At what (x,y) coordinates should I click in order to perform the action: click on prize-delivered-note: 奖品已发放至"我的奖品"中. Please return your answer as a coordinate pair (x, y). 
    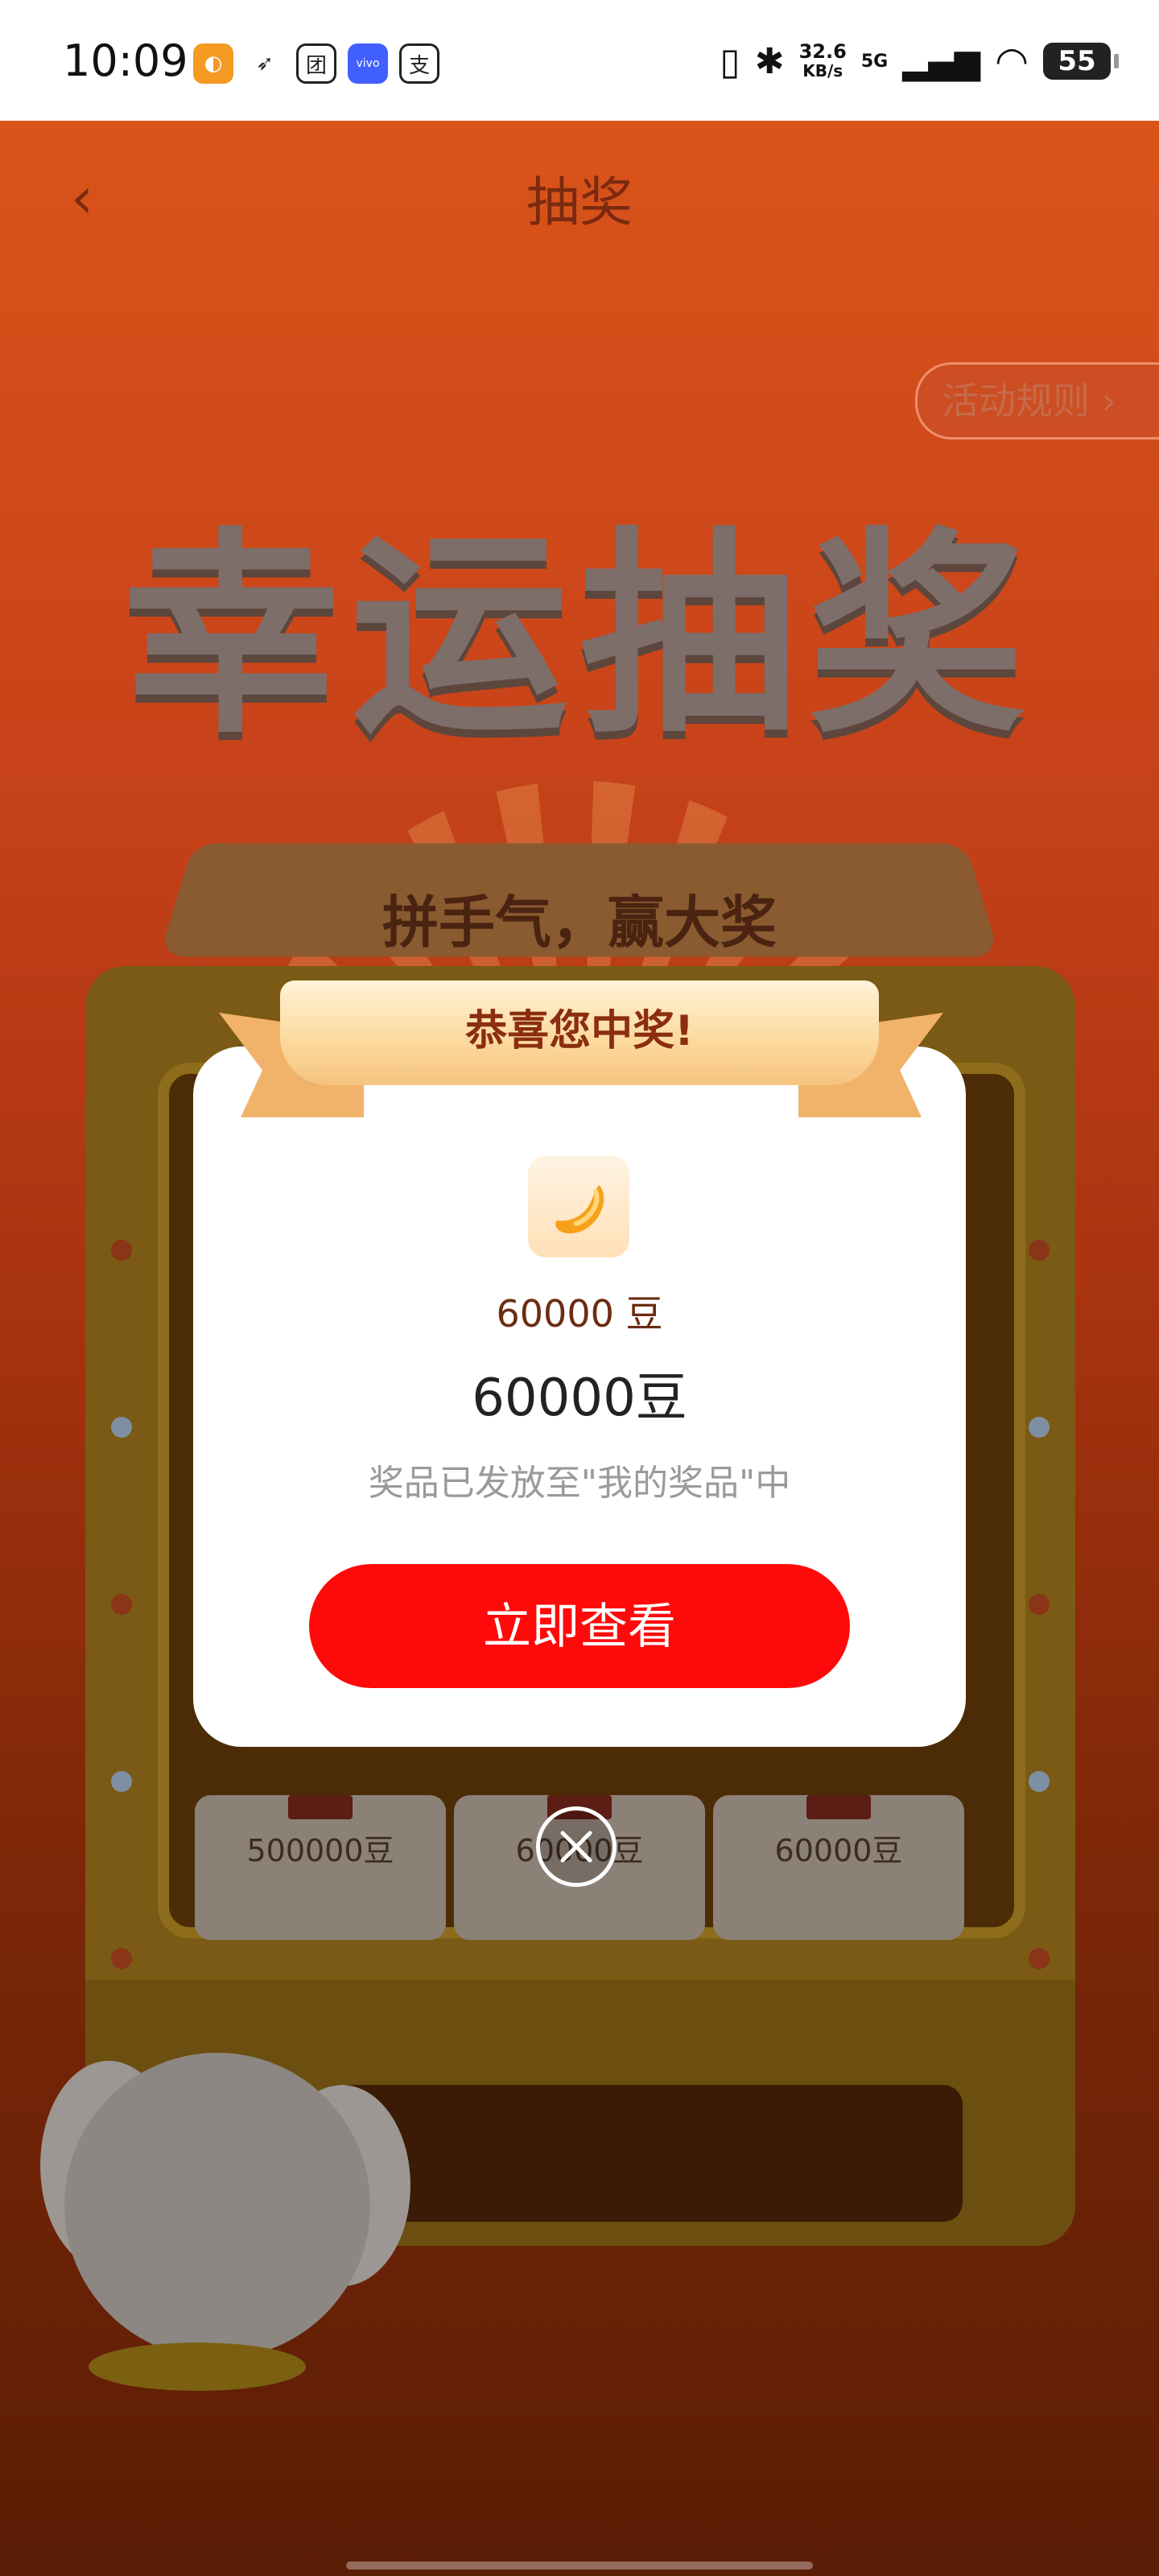
    Looking at the image, I should click on (579, 1483).